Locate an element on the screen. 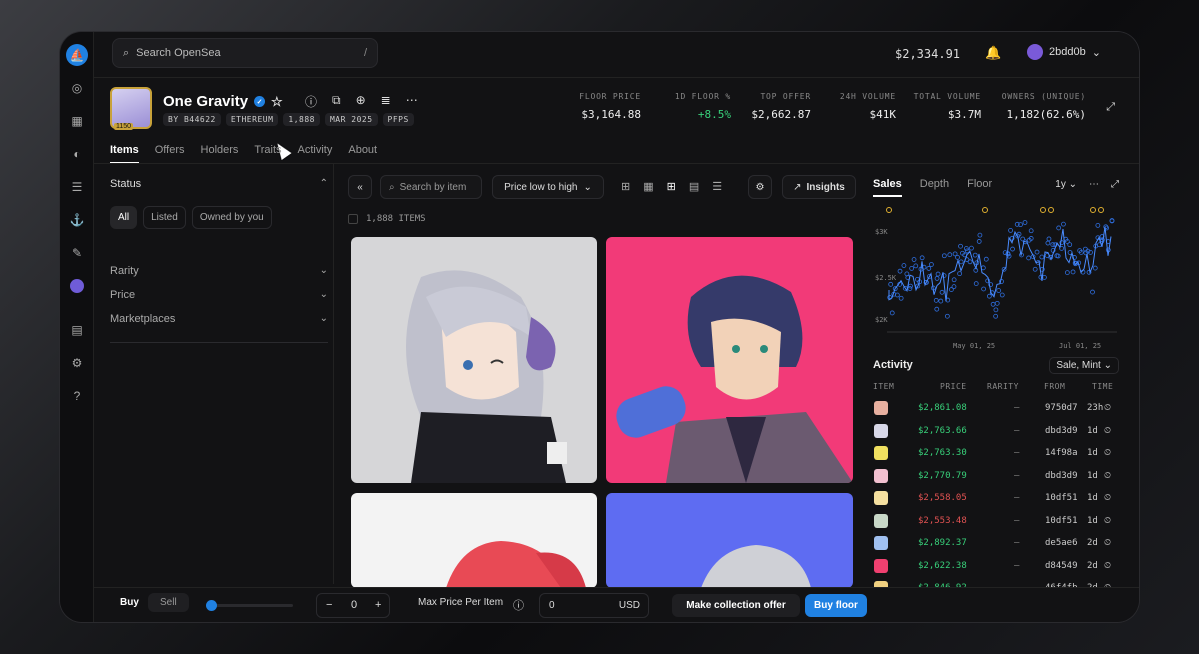 This screenshot has height=654, width=1199. activity-filter-dropdown: Sale, Mint ⌄ is located at coordinates (1084, 365).